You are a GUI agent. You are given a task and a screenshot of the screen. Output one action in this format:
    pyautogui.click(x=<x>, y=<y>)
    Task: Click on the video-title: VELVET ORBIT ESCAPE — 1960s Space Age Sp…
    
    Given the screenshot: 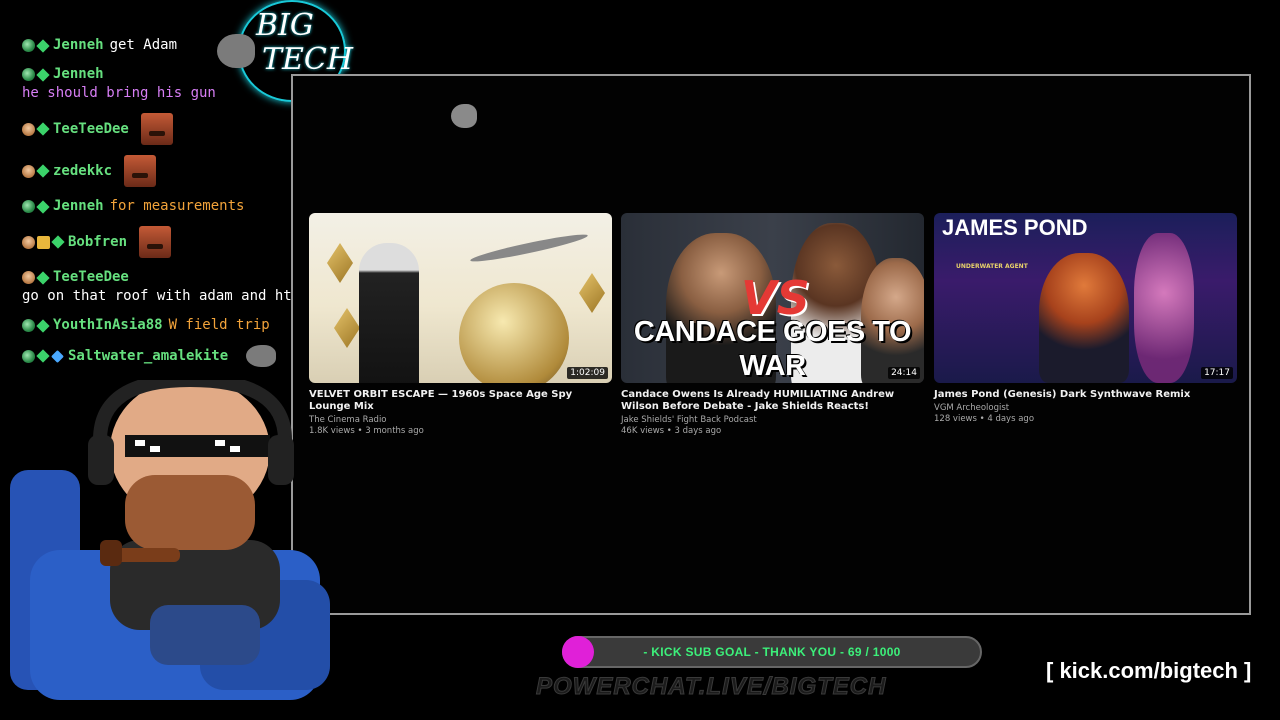 What is the action you would take?
    pyautogui.click(x=460, y=401)
    